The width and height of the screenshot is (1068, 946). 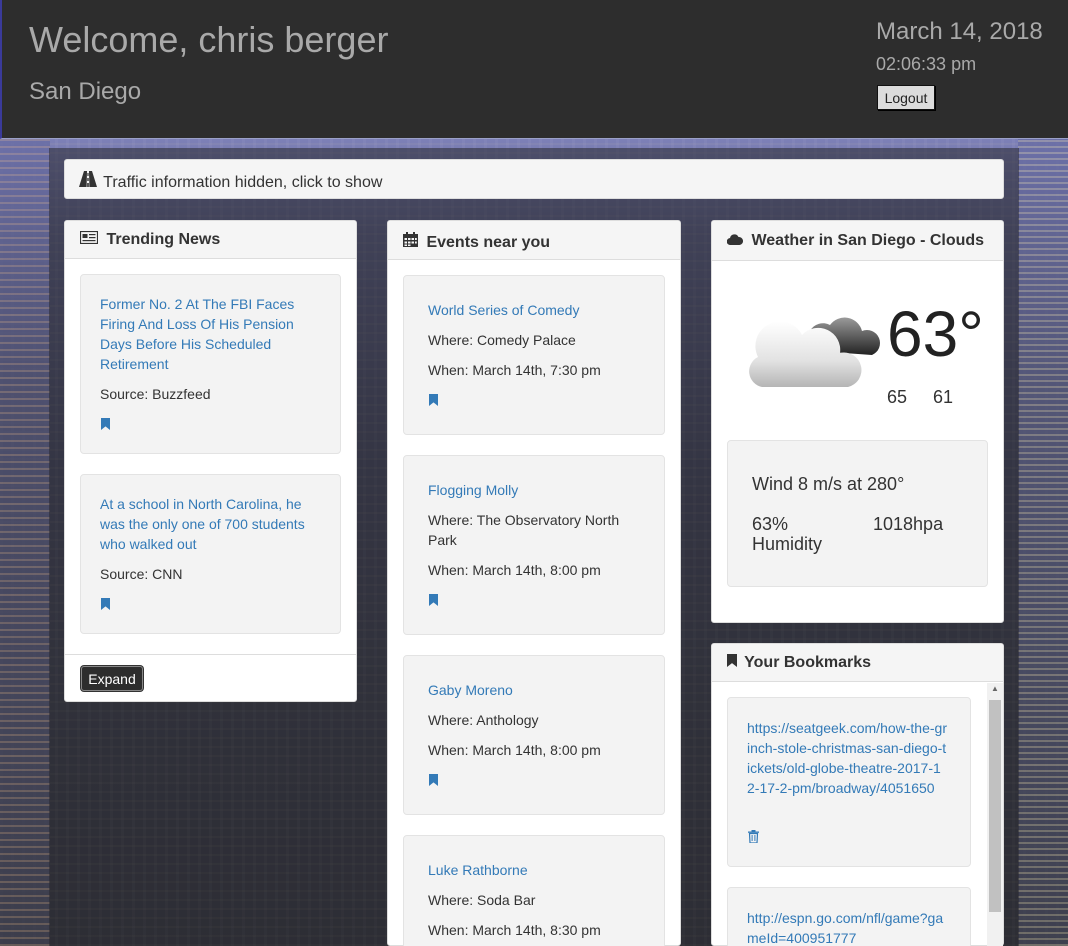 I want to click on current-time: 02:06:33 pm, so click(x=926, y=64).